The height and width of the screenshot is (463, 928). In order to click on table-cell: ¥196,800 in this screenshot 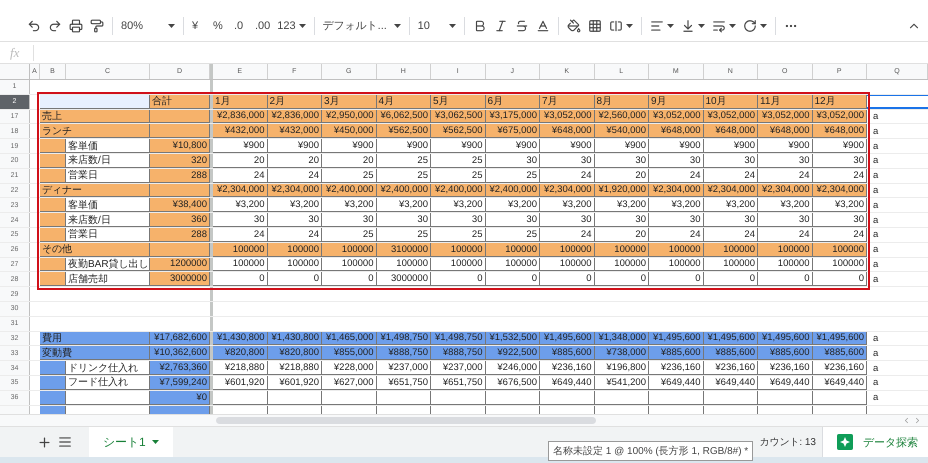, I will do `click(621, 368)`.